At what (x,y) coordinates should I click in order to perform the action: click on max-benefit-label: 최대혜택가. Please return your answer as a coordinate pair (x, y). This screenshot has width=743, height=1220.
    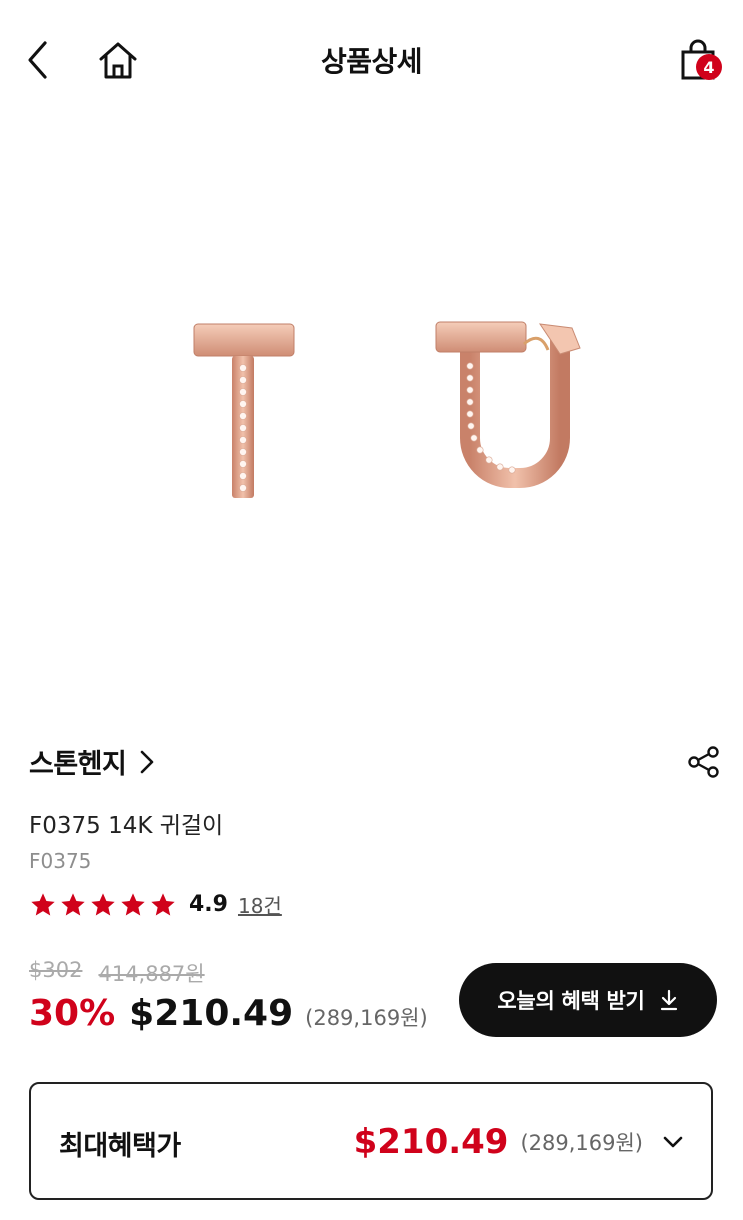
    Looking at the image, I should click on (120, 1146).